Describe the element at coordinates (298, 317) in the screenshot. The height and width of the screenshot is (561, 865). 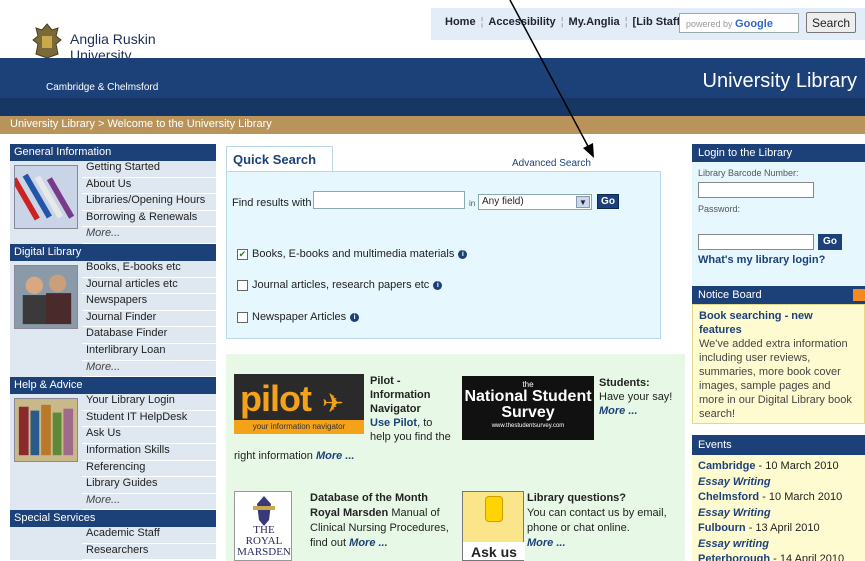
I see `option-newspapers: Newspaper Articles i` at that location.